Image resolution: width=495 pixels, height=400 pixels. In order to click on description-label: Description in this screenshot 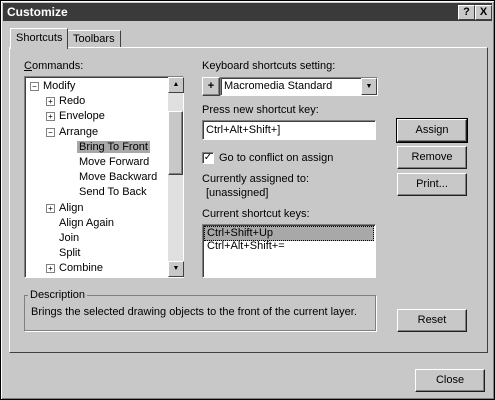, I will do `click(58, 295)`.